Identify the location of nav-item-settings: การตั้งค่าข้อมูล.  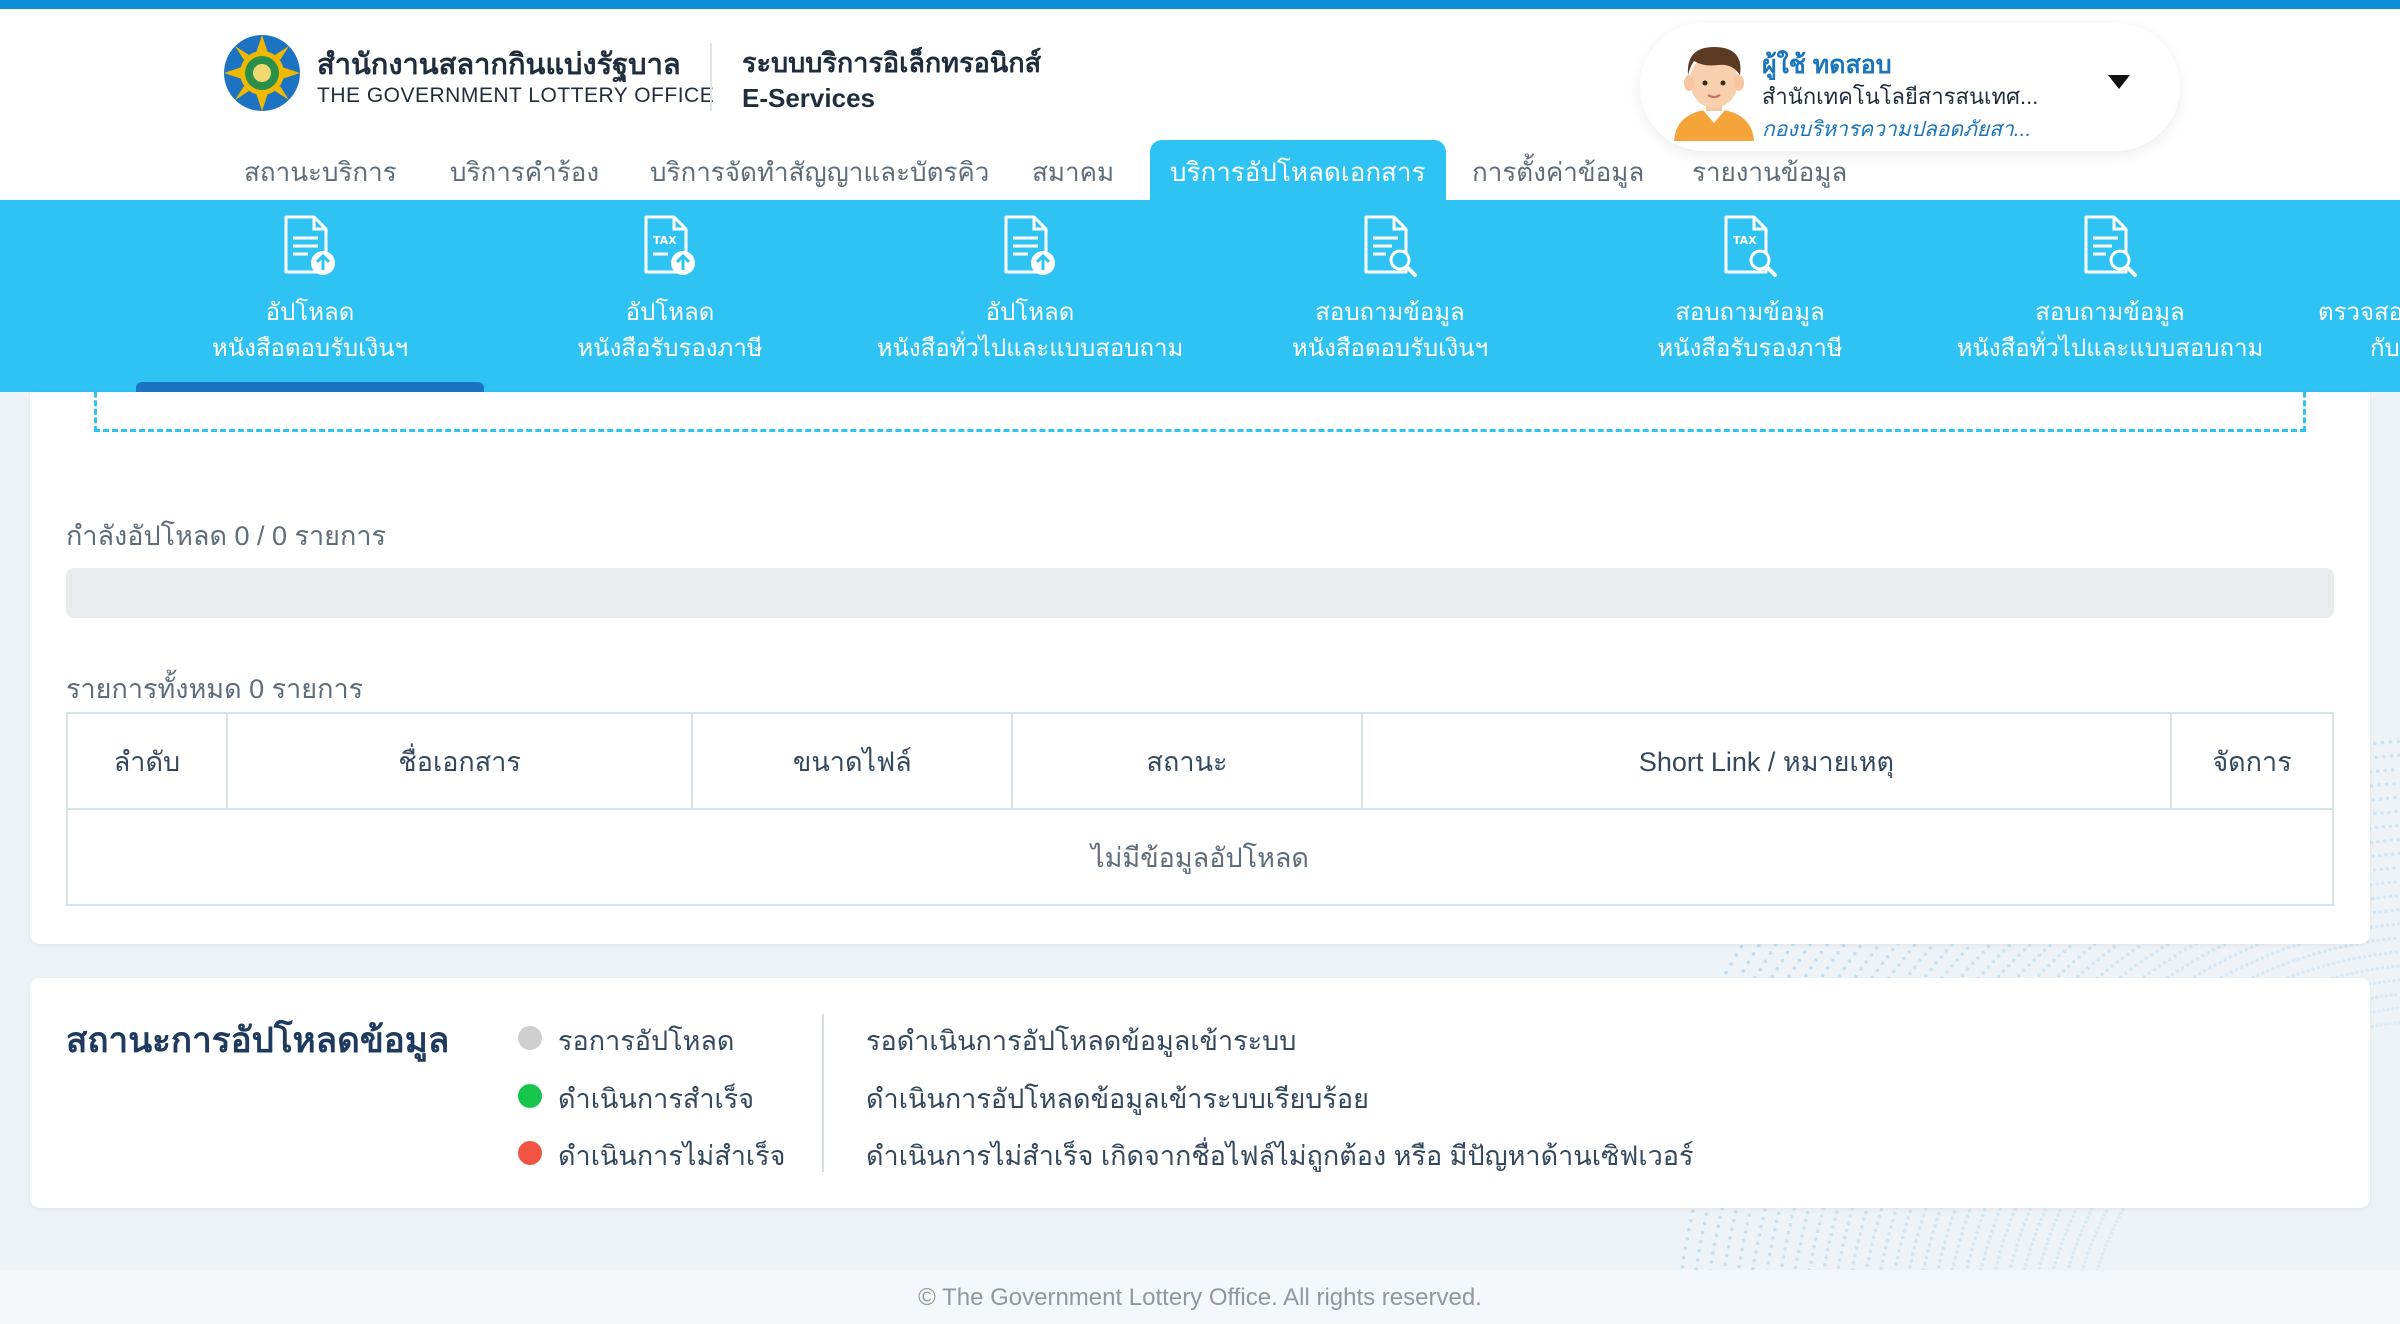
(1558, 170).